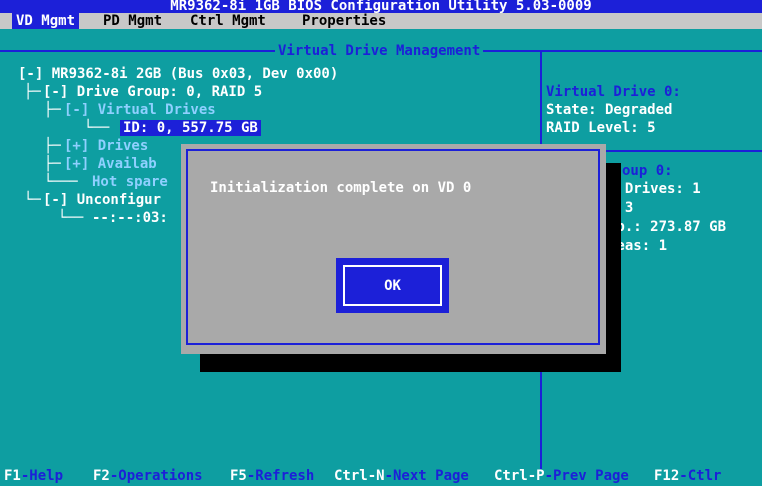 The image size is (762, 486). What do you see at coordinates (132, 21) in the screenshot?
I see `menu-pd-mgmt: PD Mgmt` at bounding box center [132, 21].